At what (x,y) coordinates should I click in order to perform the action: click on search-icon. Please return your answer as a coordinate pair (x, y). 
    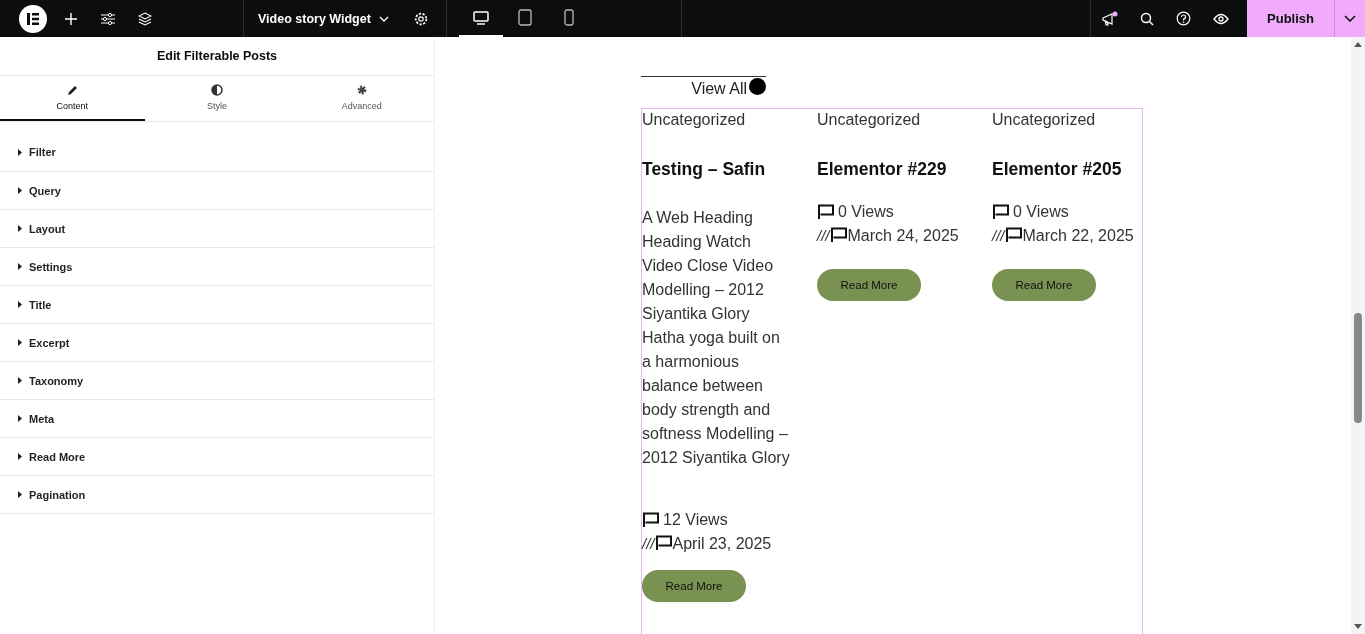
    Looking at the image, I should click on (1146, 18).